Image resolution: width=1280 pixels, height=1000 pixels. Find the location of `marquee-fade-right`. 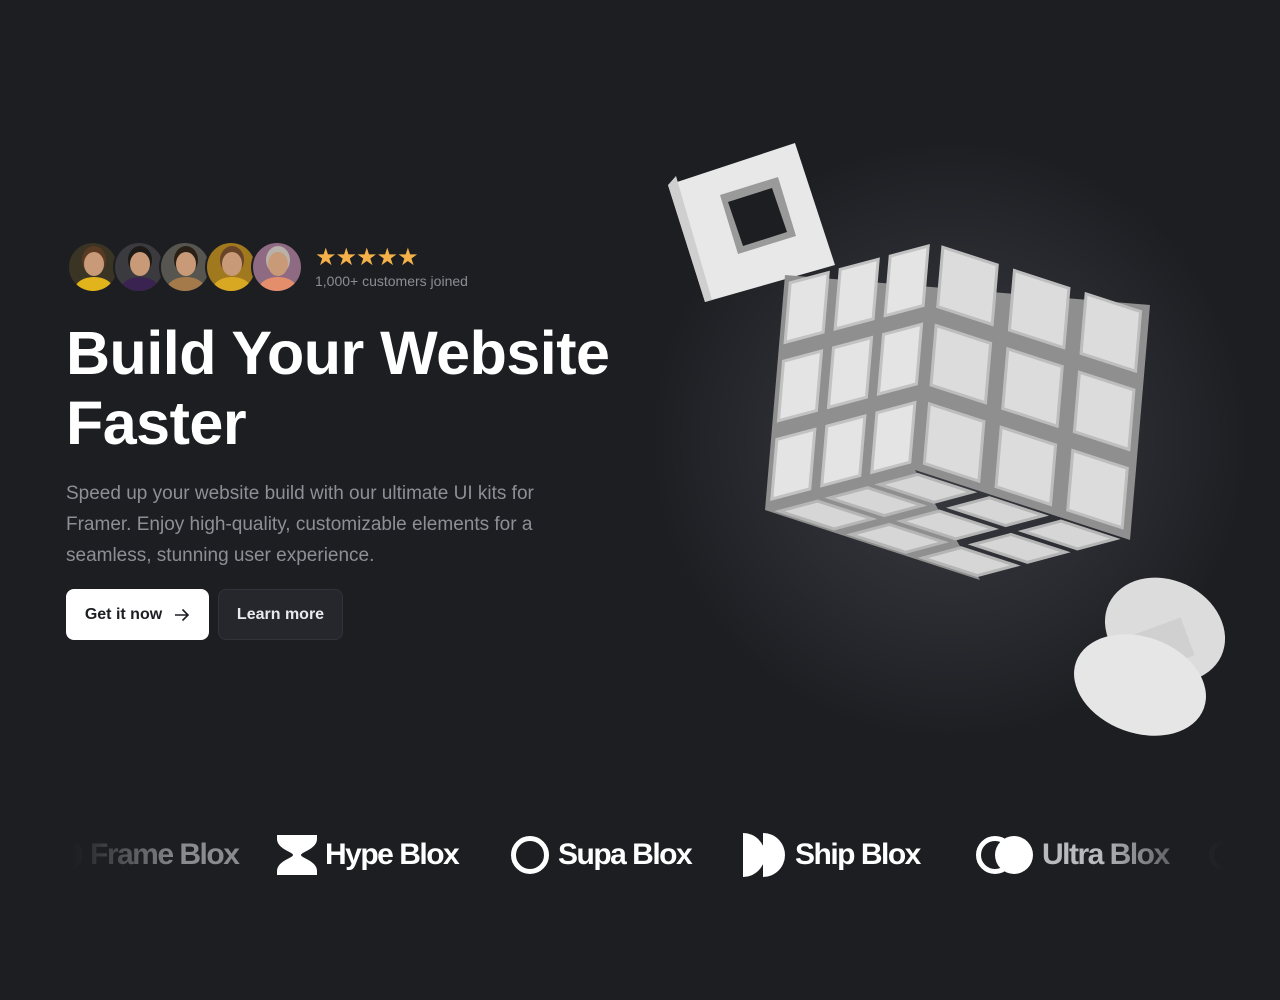

marquee-fade-right is located at coordinates (1190, 855).